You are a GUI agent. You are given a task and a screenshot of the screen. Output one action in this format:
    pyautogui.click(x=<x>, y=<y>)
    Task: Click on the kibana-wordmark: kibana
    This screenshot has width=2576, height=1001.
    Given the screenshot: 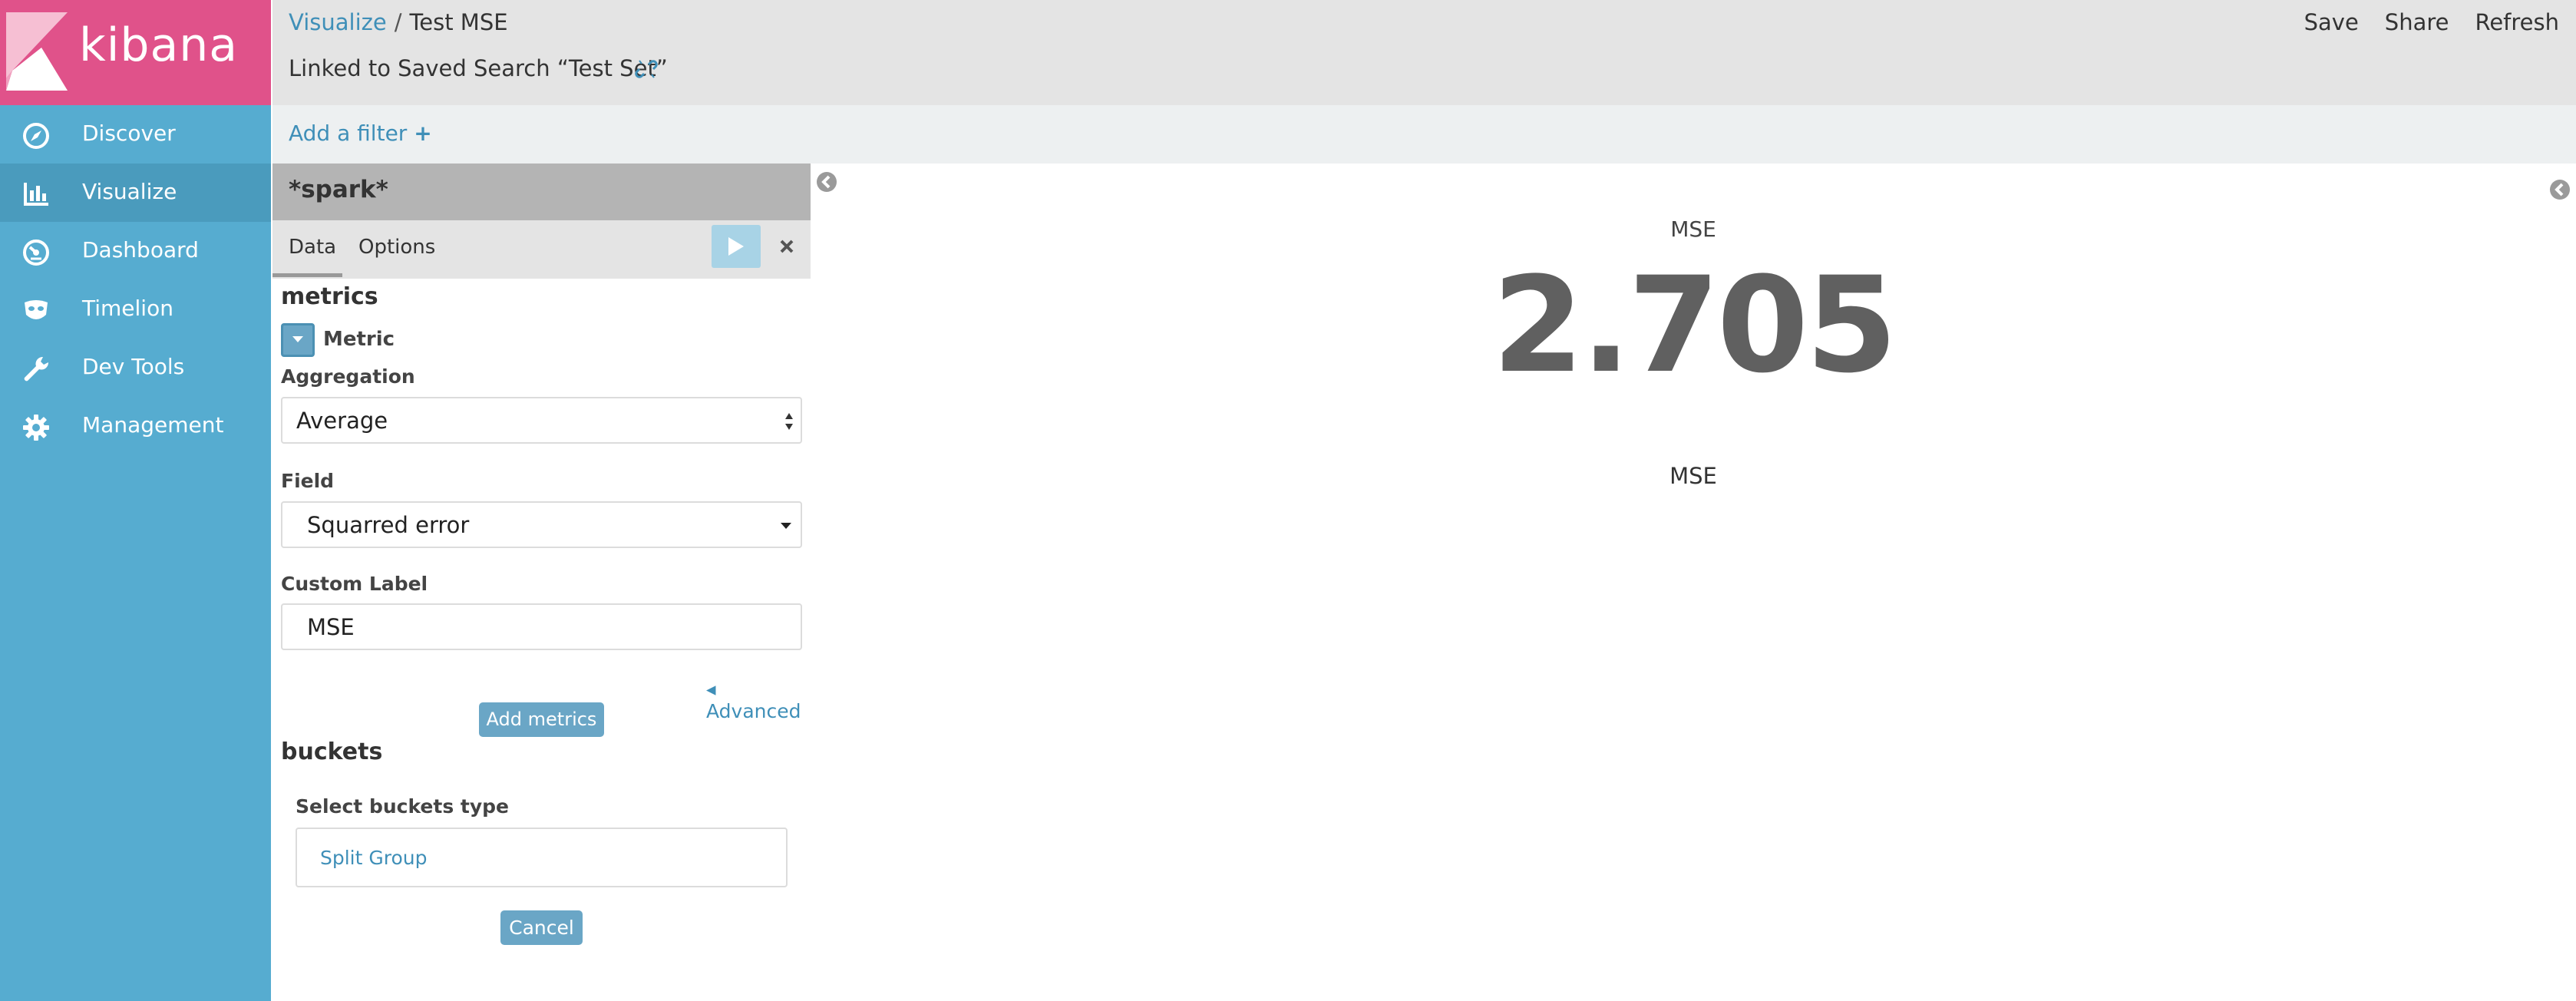 What is the action you would take?
    pyautogui.click(x=159, y=45)
    